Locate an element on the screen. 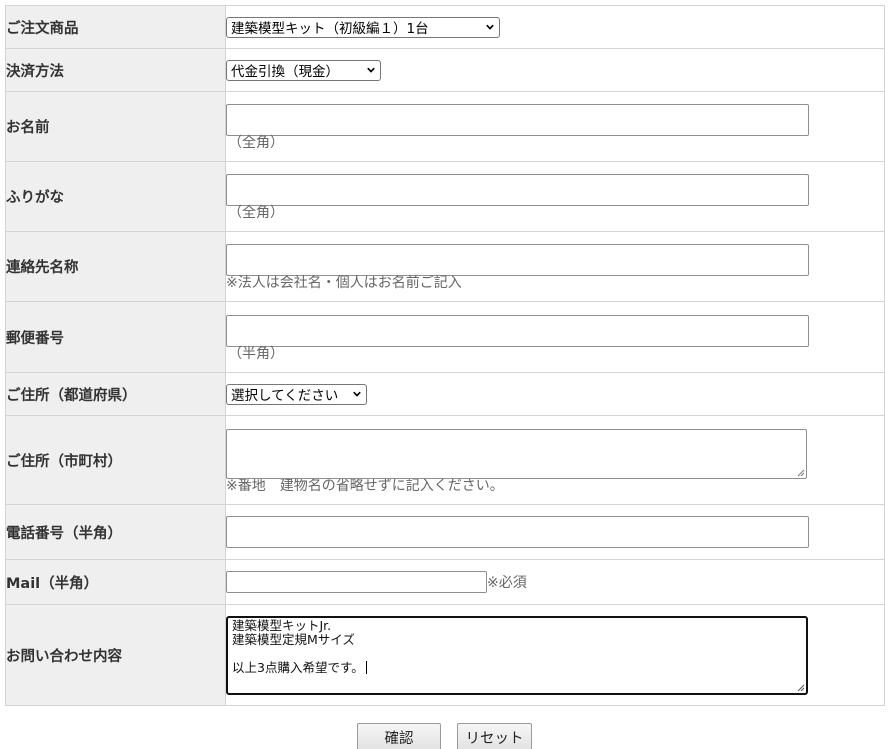  name-note: （全角） is located at coordinates (256, 143).